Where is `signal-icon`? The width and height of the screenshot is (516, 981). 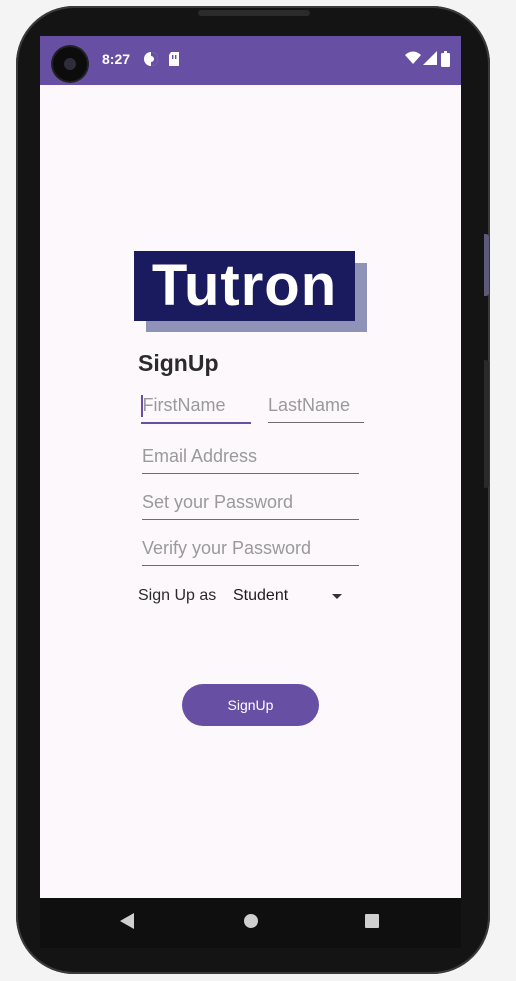 signal-icon is located at coordinates (430, 59).